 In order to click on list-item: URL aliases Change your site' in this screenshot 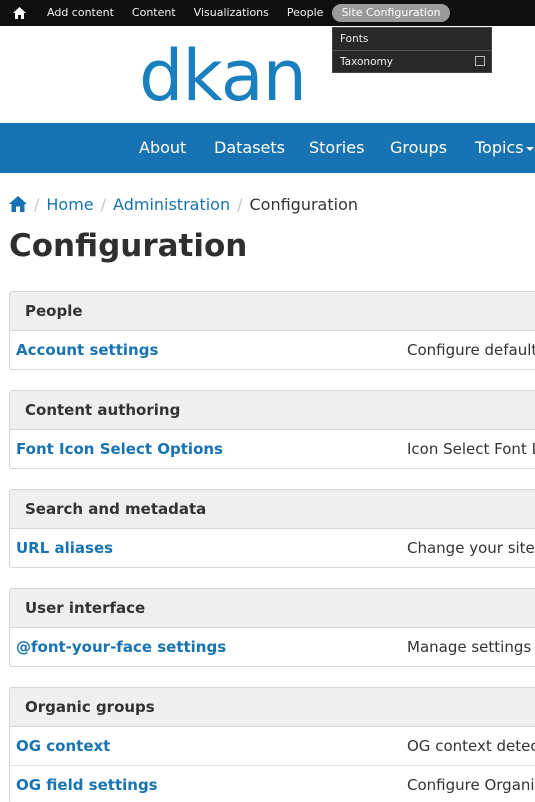, I will do `click(272, 548)`.